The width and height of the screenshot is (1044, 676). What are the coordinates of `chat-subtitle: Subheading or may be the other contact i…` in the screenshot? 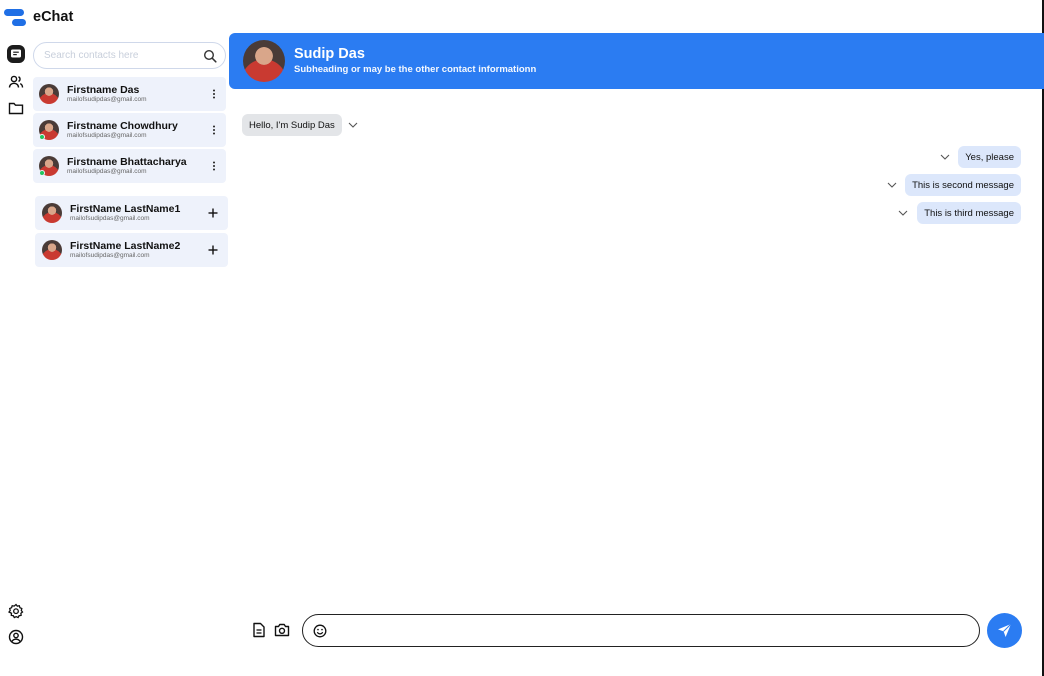 It's located at (415, 69).